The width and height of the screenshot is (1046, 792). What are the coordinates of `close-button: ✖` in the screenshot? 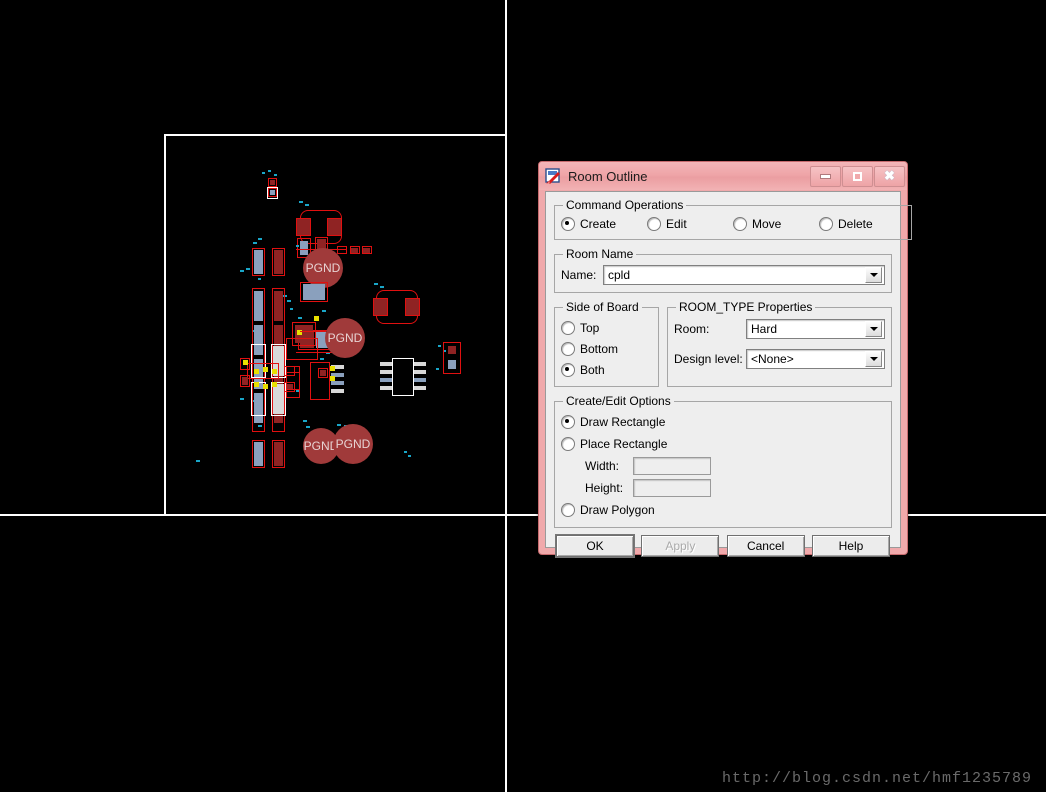 It's located at (889, 176).